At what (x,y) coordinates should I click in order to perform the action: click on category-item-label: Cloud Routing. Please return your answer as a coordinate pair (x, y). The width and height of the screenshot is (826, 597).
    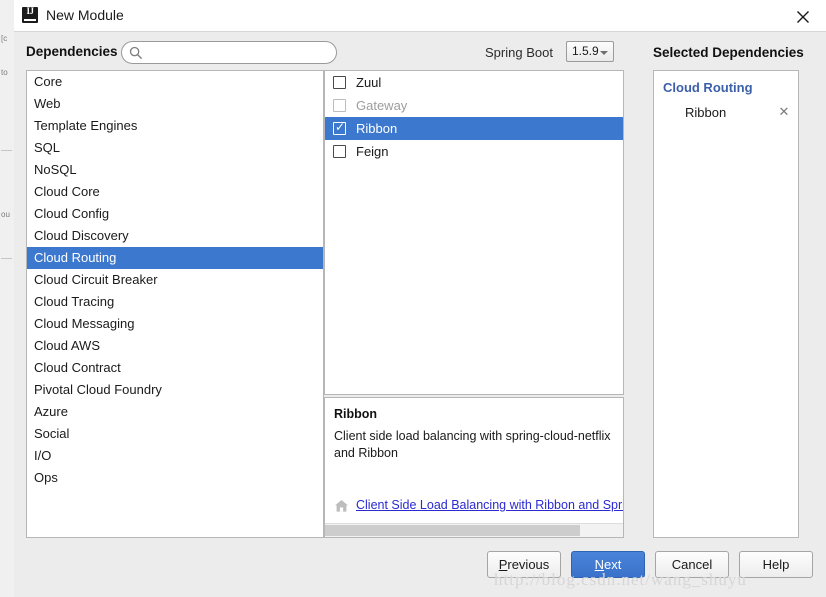
    Looking at the image, I should click on (75, 257).